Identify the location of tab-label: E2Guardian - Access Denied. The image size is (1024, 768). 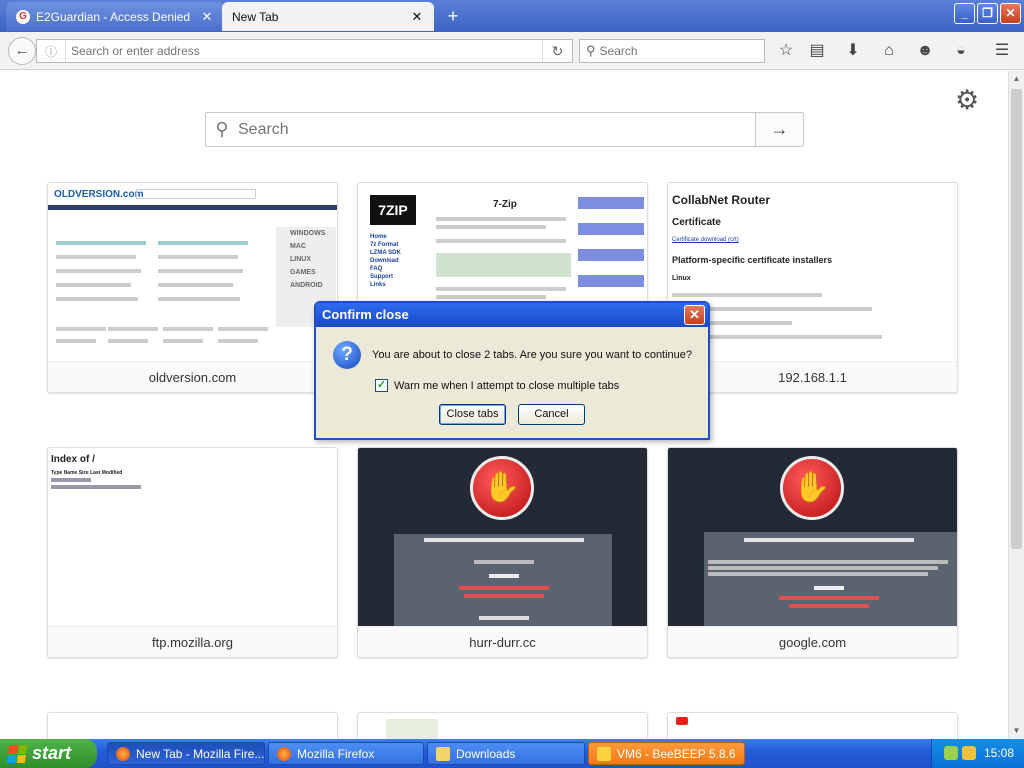
(113, 16).